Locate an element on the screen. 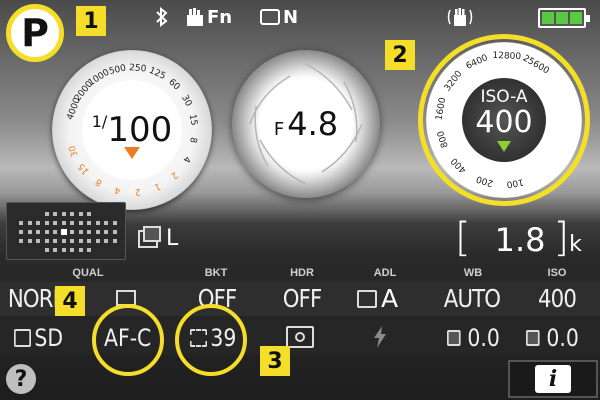 The height and width of the screenshot is (400, 600). shutter-marker-icon is located at coordinates (132, 153).